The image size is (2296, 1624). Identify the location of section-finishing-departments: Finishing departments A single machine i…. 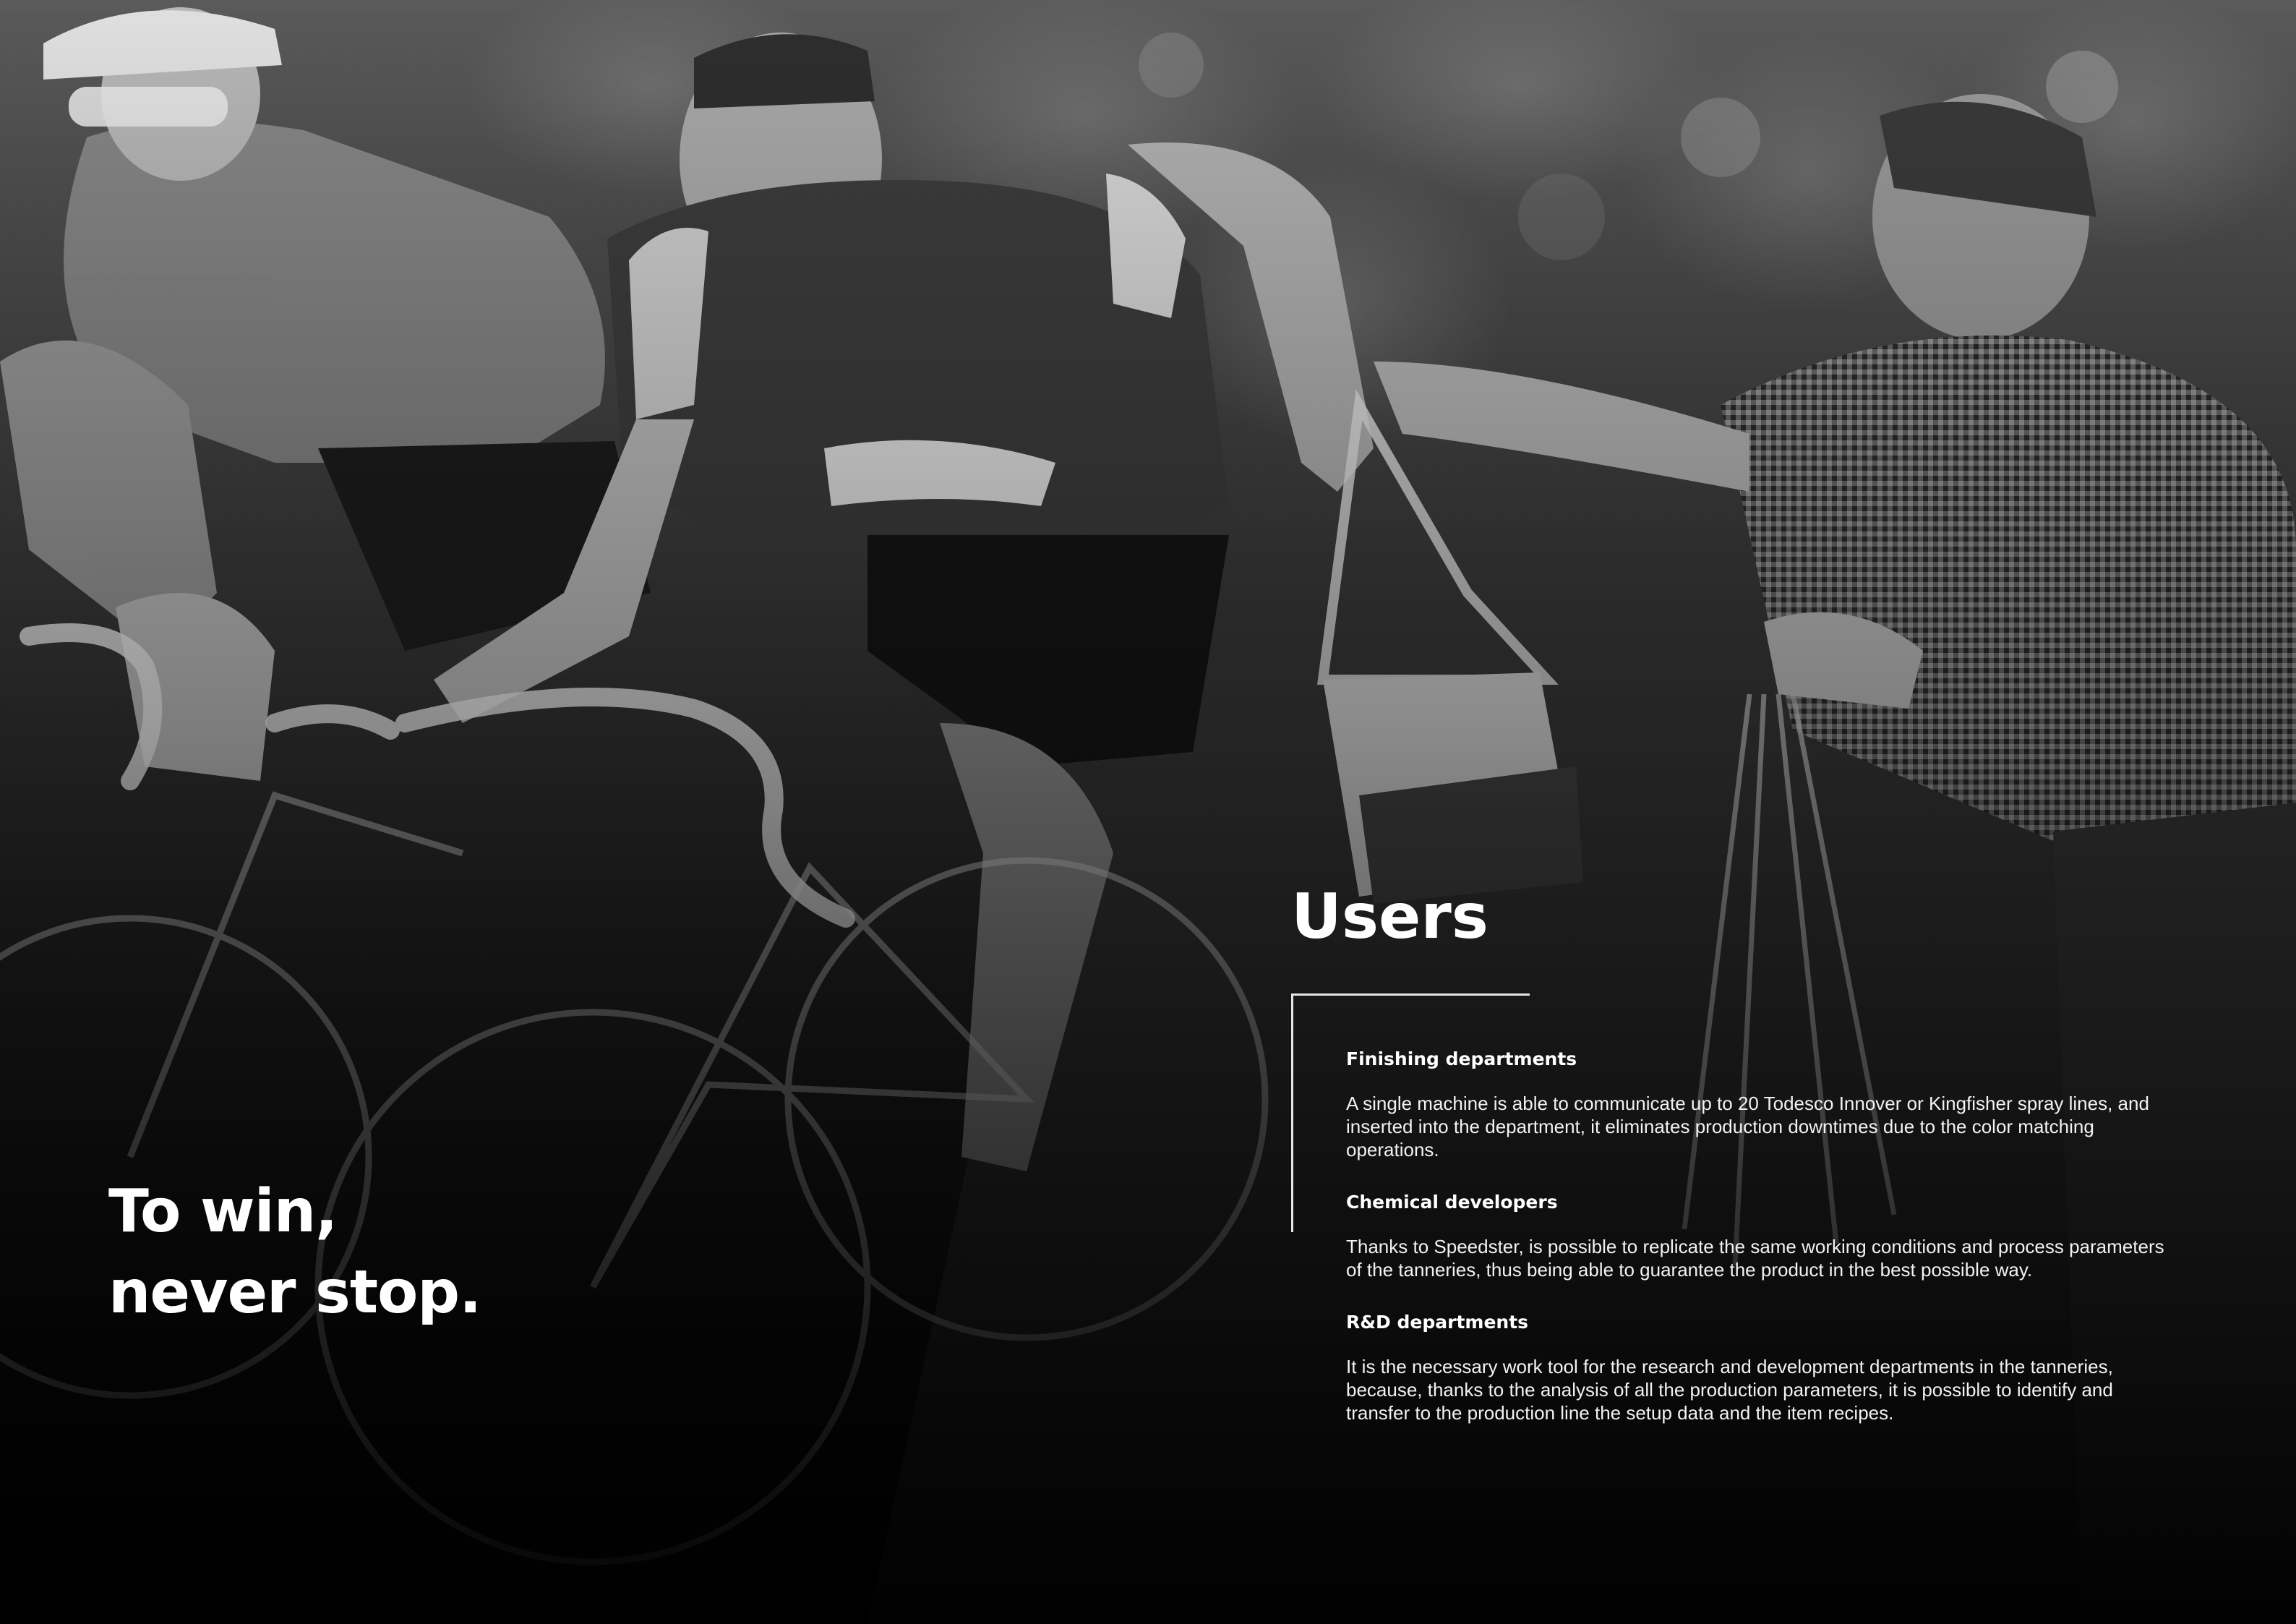
(1761, 1118).